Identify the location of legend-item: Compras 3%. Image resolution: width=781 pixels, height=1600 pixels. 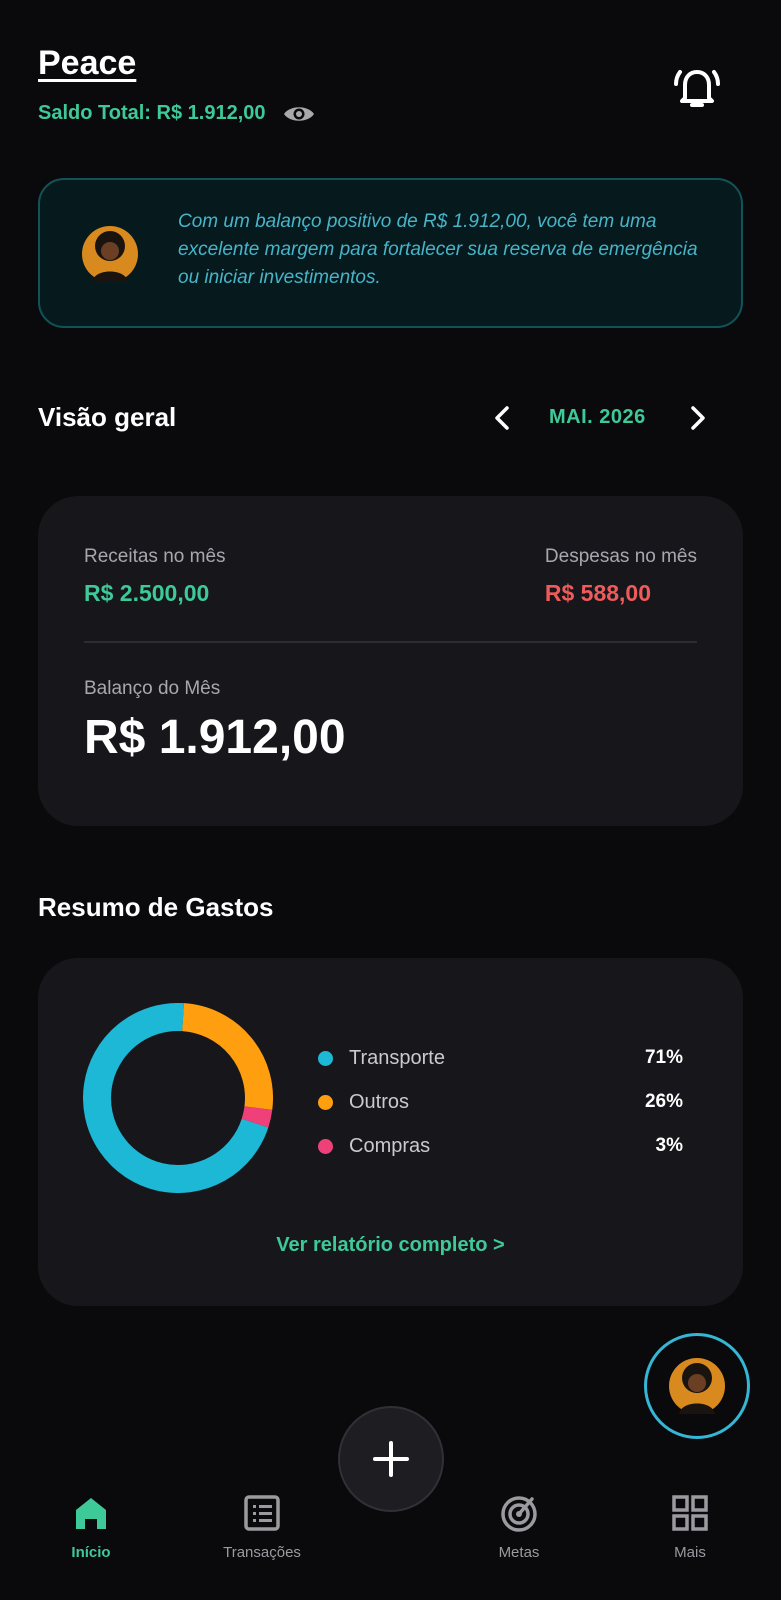
(508, 1146).